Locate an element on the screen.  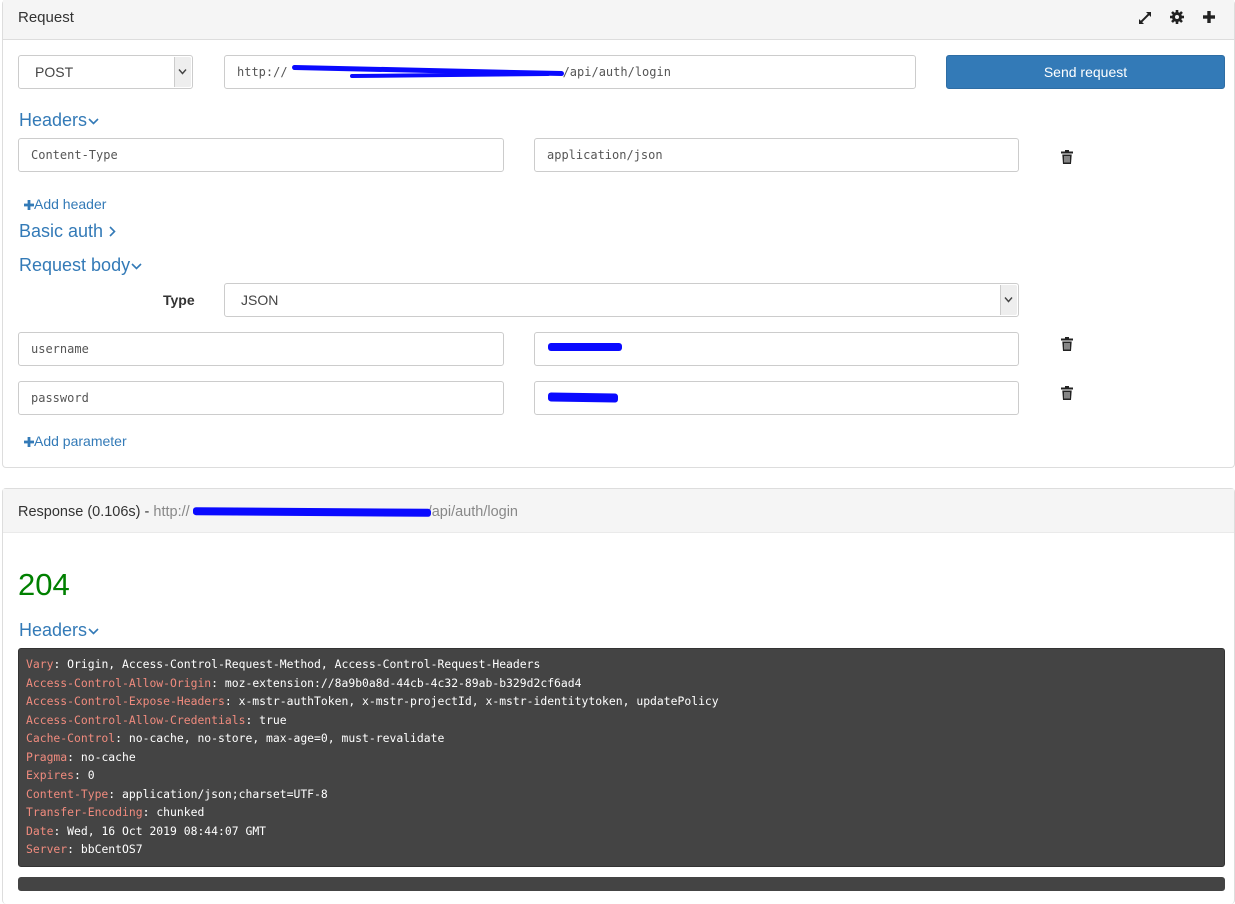
param-key-input: password is located at coordinates (261, 398).